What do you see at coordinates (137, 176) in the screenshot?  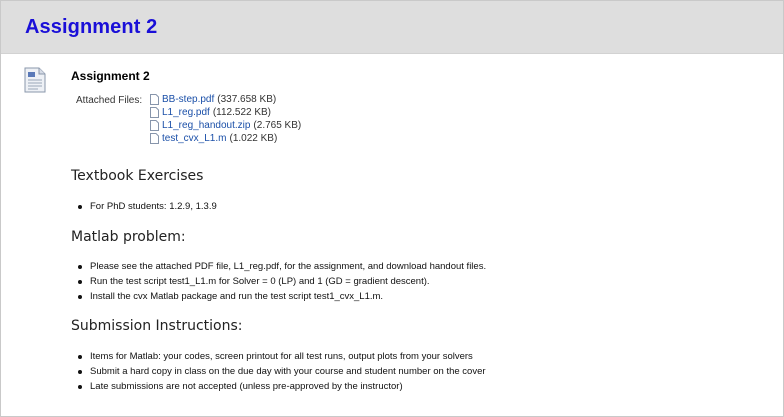 I see `section-heading-textbook-exercises: Textbook Exercises` at bounding box center [137, 176].